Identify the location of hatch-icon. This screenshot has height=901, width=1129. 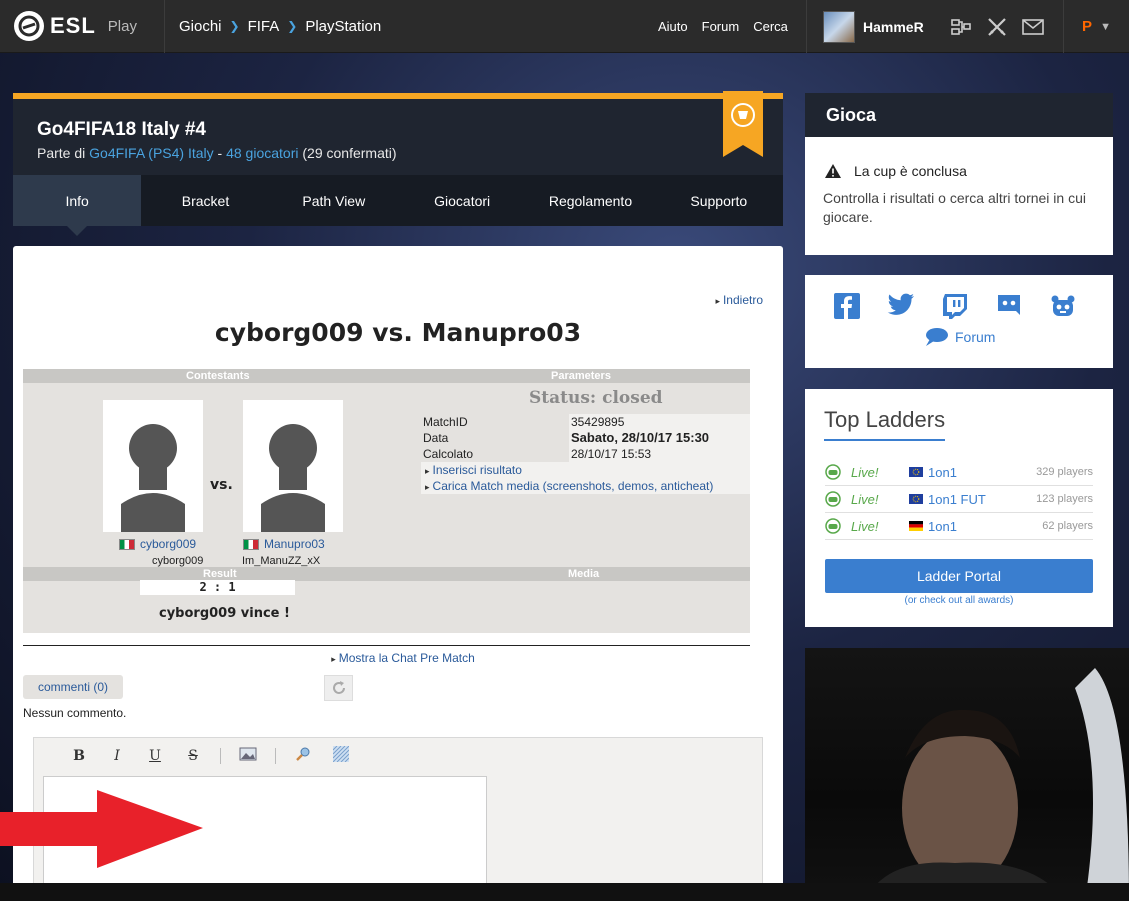
(341, 754).